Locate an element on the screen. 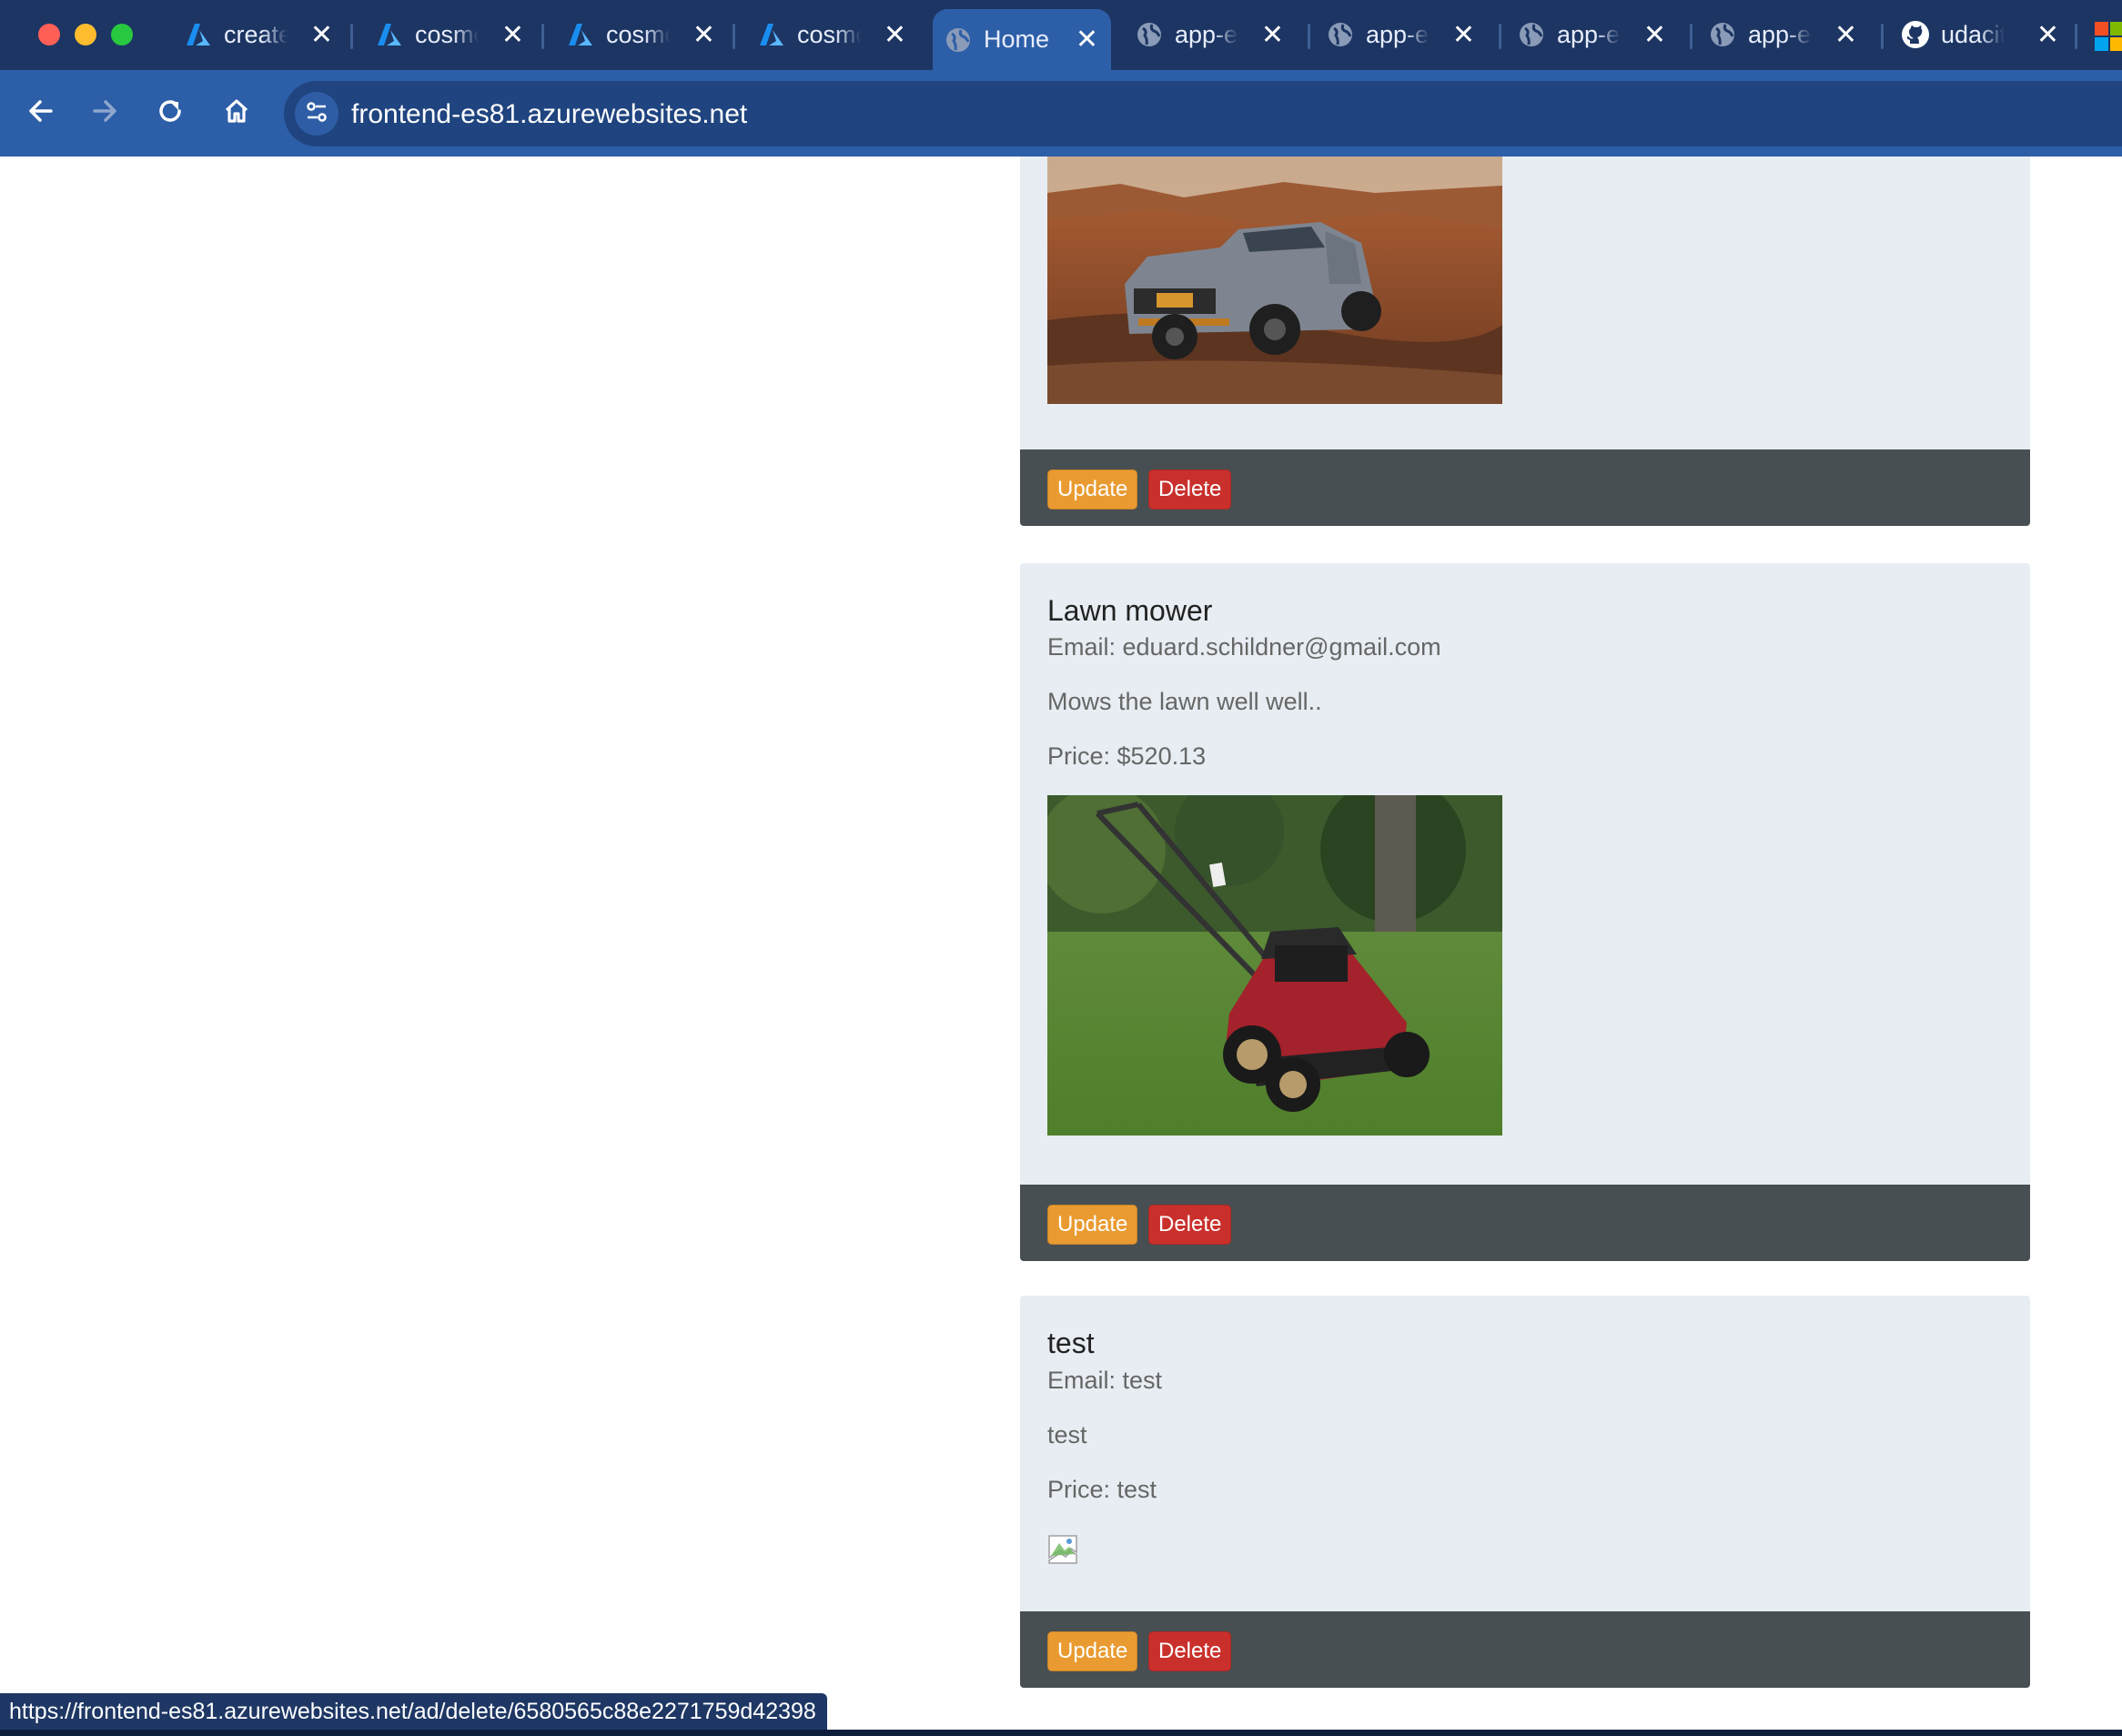  window-bottom-edge is located at coordinates (1061, 1733).